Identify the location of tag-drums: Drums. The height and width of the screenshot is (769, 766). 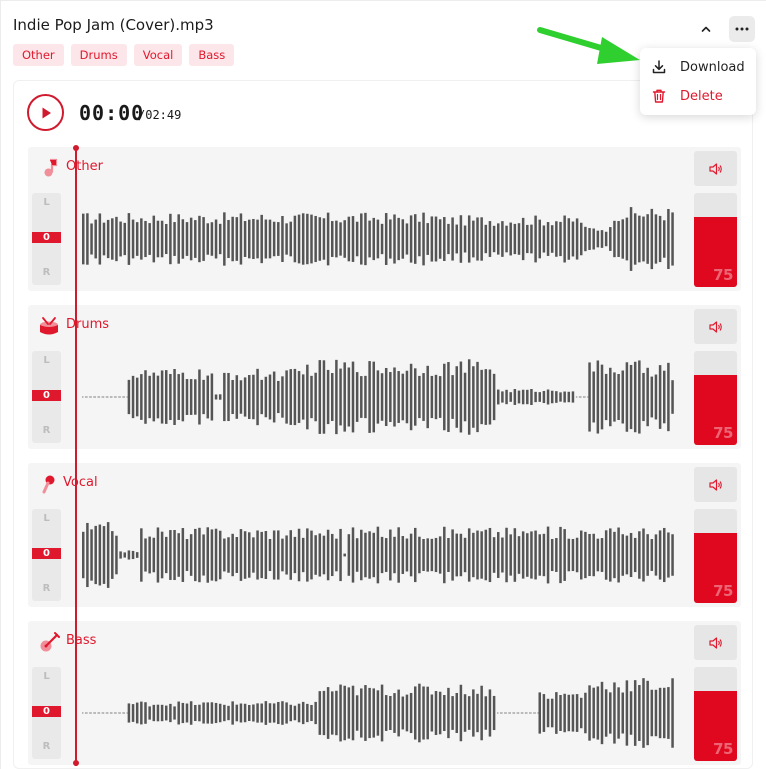
(98, 55).